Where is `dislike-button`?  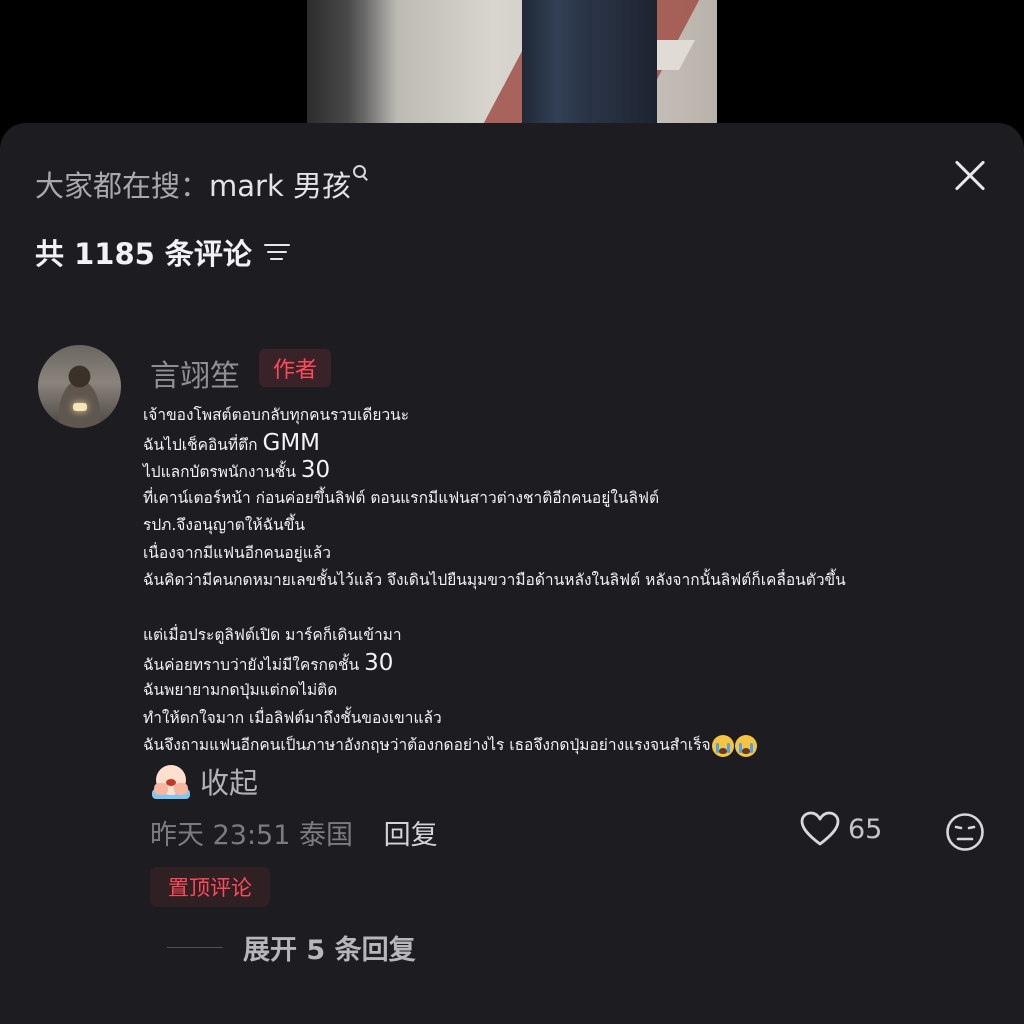
dislike-button is located at coordinates (965, 832).